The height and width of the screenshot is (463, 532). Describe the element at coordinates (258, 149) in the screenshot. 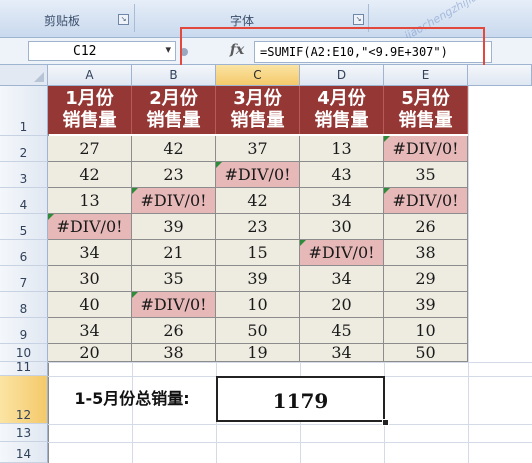

I see `cell-c2: 37` at that location.